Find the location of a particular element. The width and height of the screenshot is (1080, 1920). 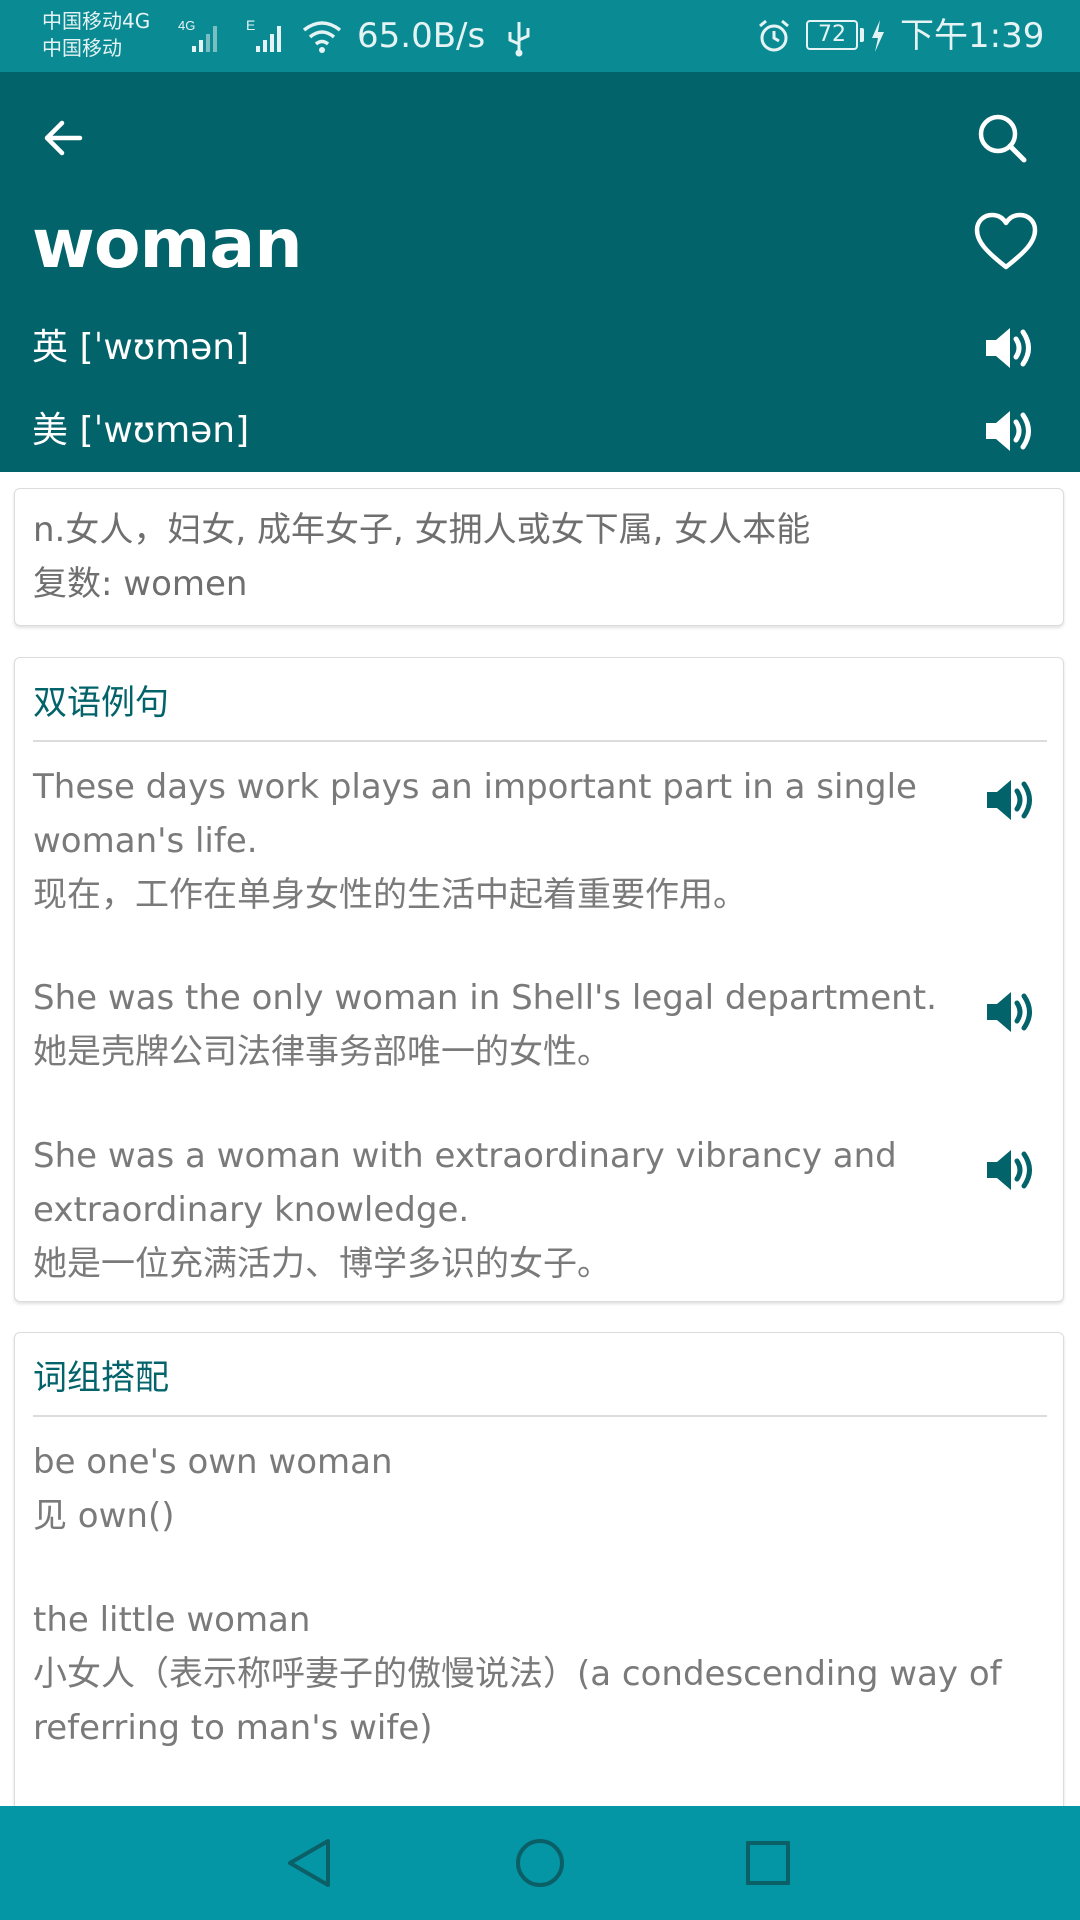

nav-recent-apps-button is located at coordinates (768, 1863).